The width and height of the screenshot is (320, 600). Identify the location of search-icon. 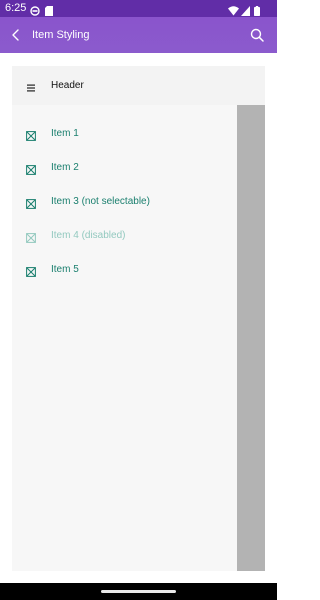
(257, 35).